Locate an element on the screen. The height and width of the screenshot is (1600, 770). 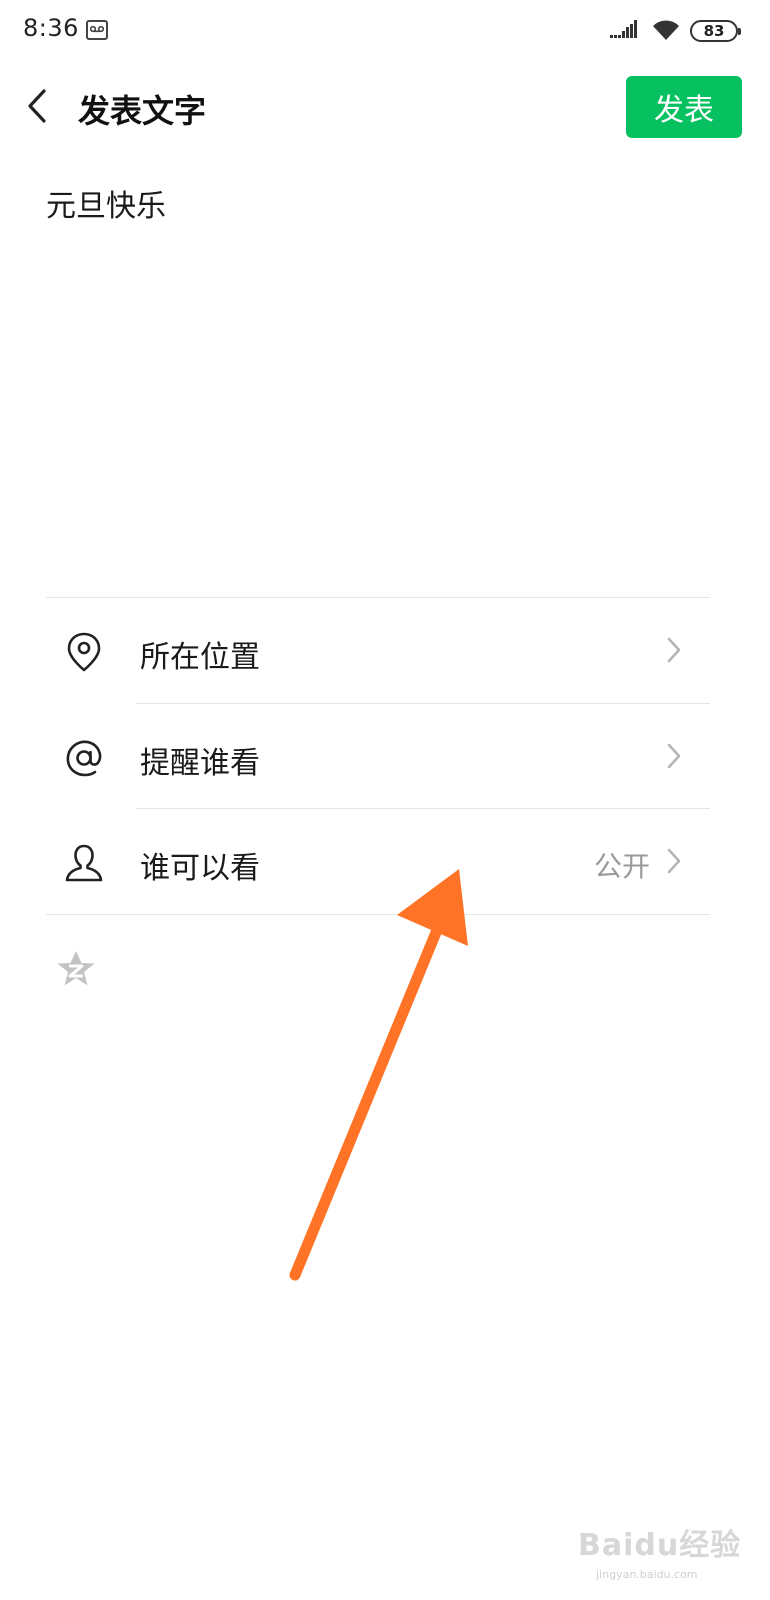
at-sign-icon is located at coordinates (84, 758).